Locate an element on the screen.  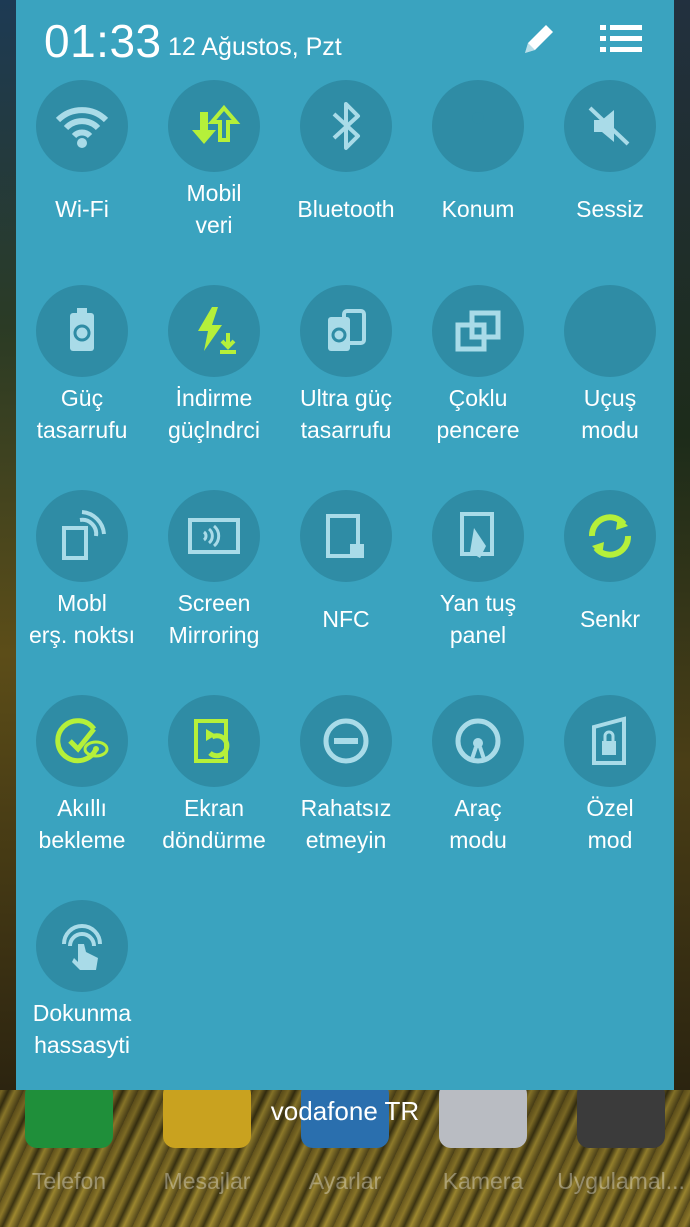
tile-label-line2: döndürme is located at coordinates (214, 840).